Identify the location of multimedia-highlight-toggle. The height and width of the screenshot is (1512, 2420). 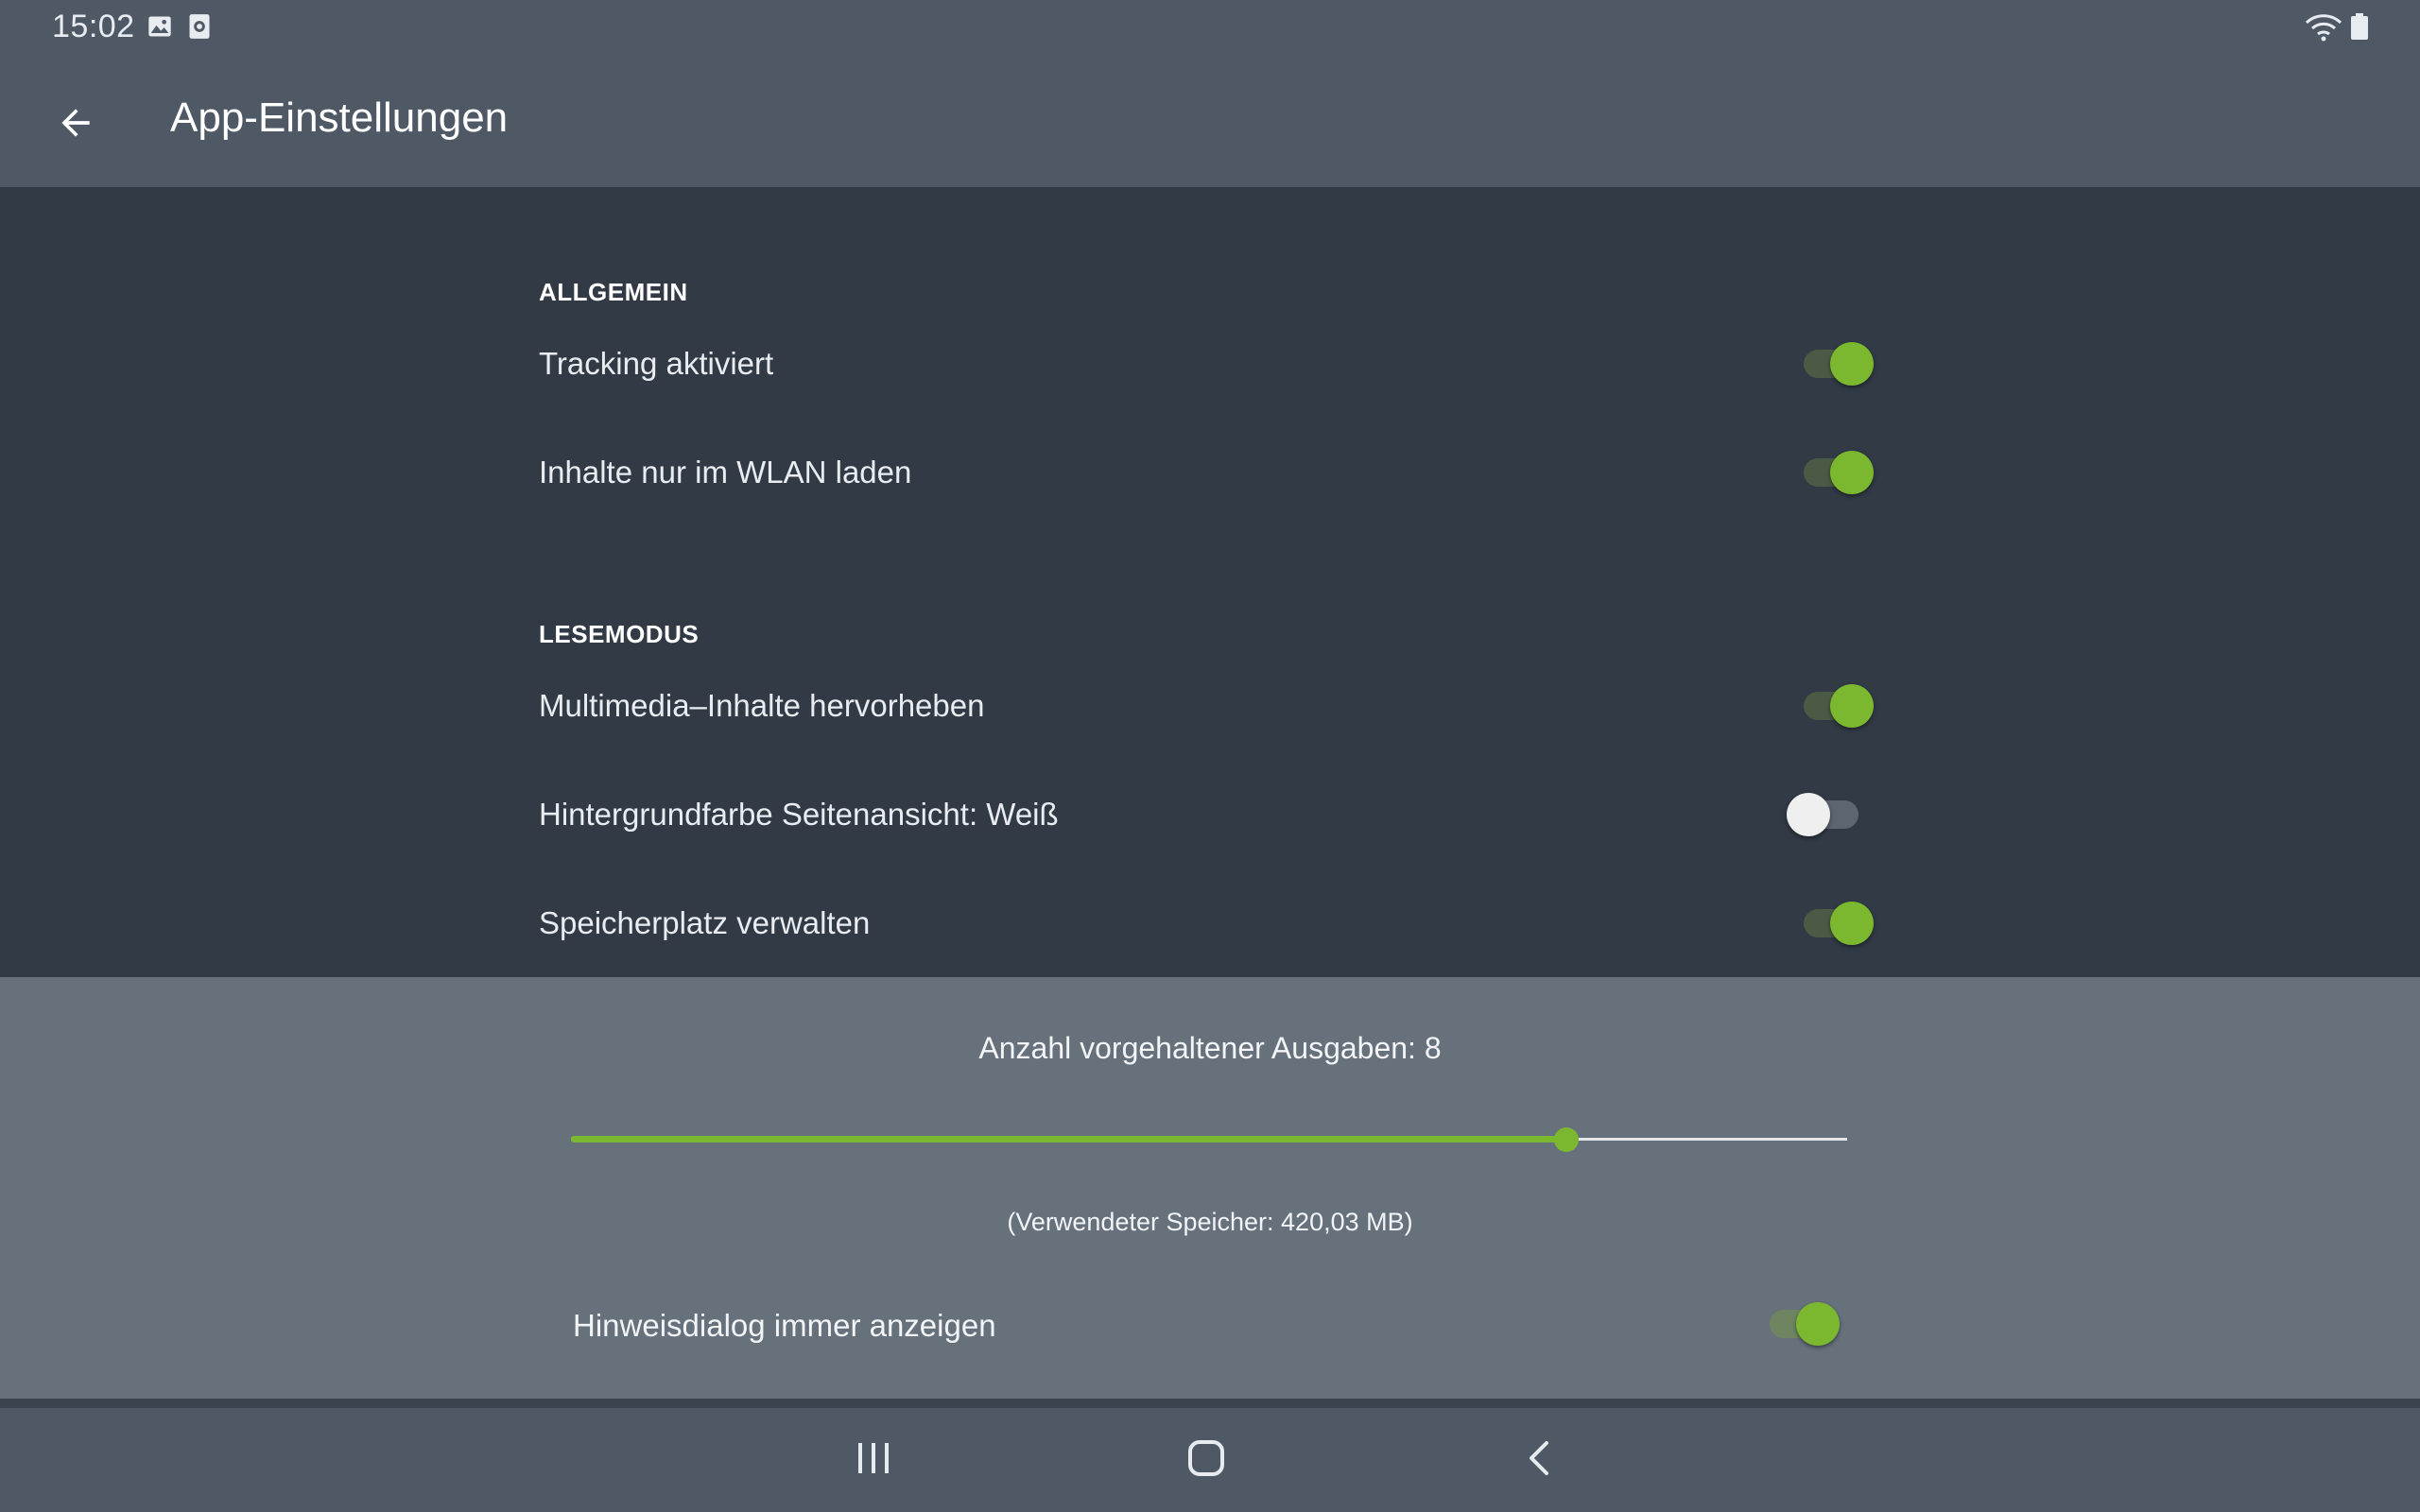
(1836, 705).